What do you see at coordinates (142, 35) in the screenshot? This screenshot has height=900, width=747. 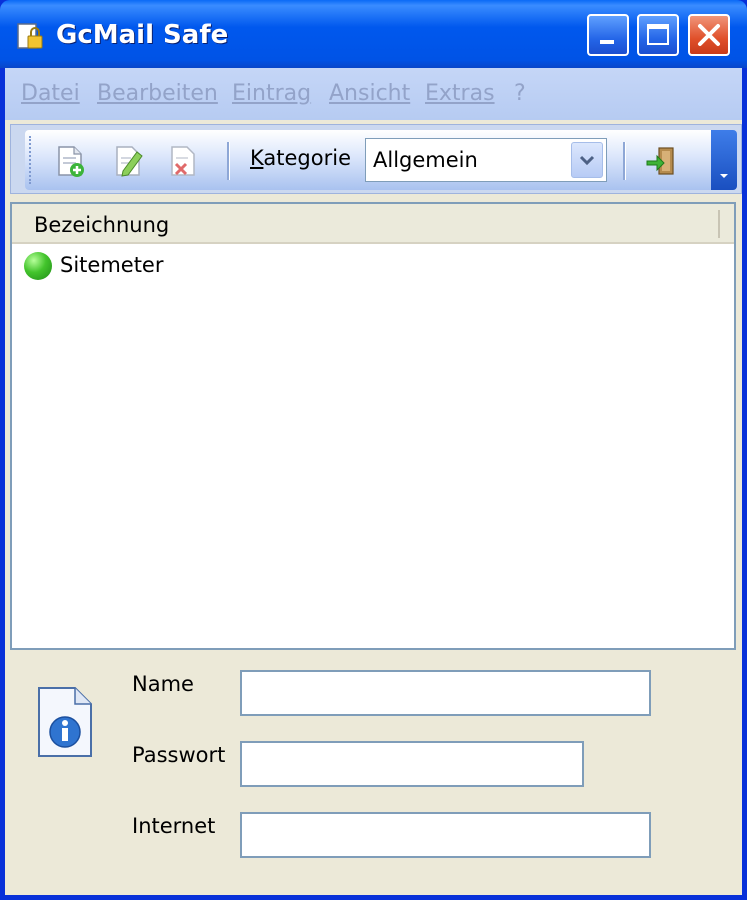 I see `window-title: GcMail Safe` at bounding box center [142, 35].